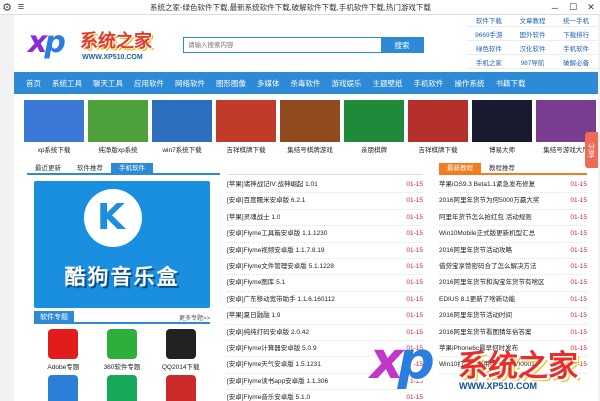  I want to click on list-item-title: [安卓]纯纯打码安卓版 2.0.42, so click(268, 332).